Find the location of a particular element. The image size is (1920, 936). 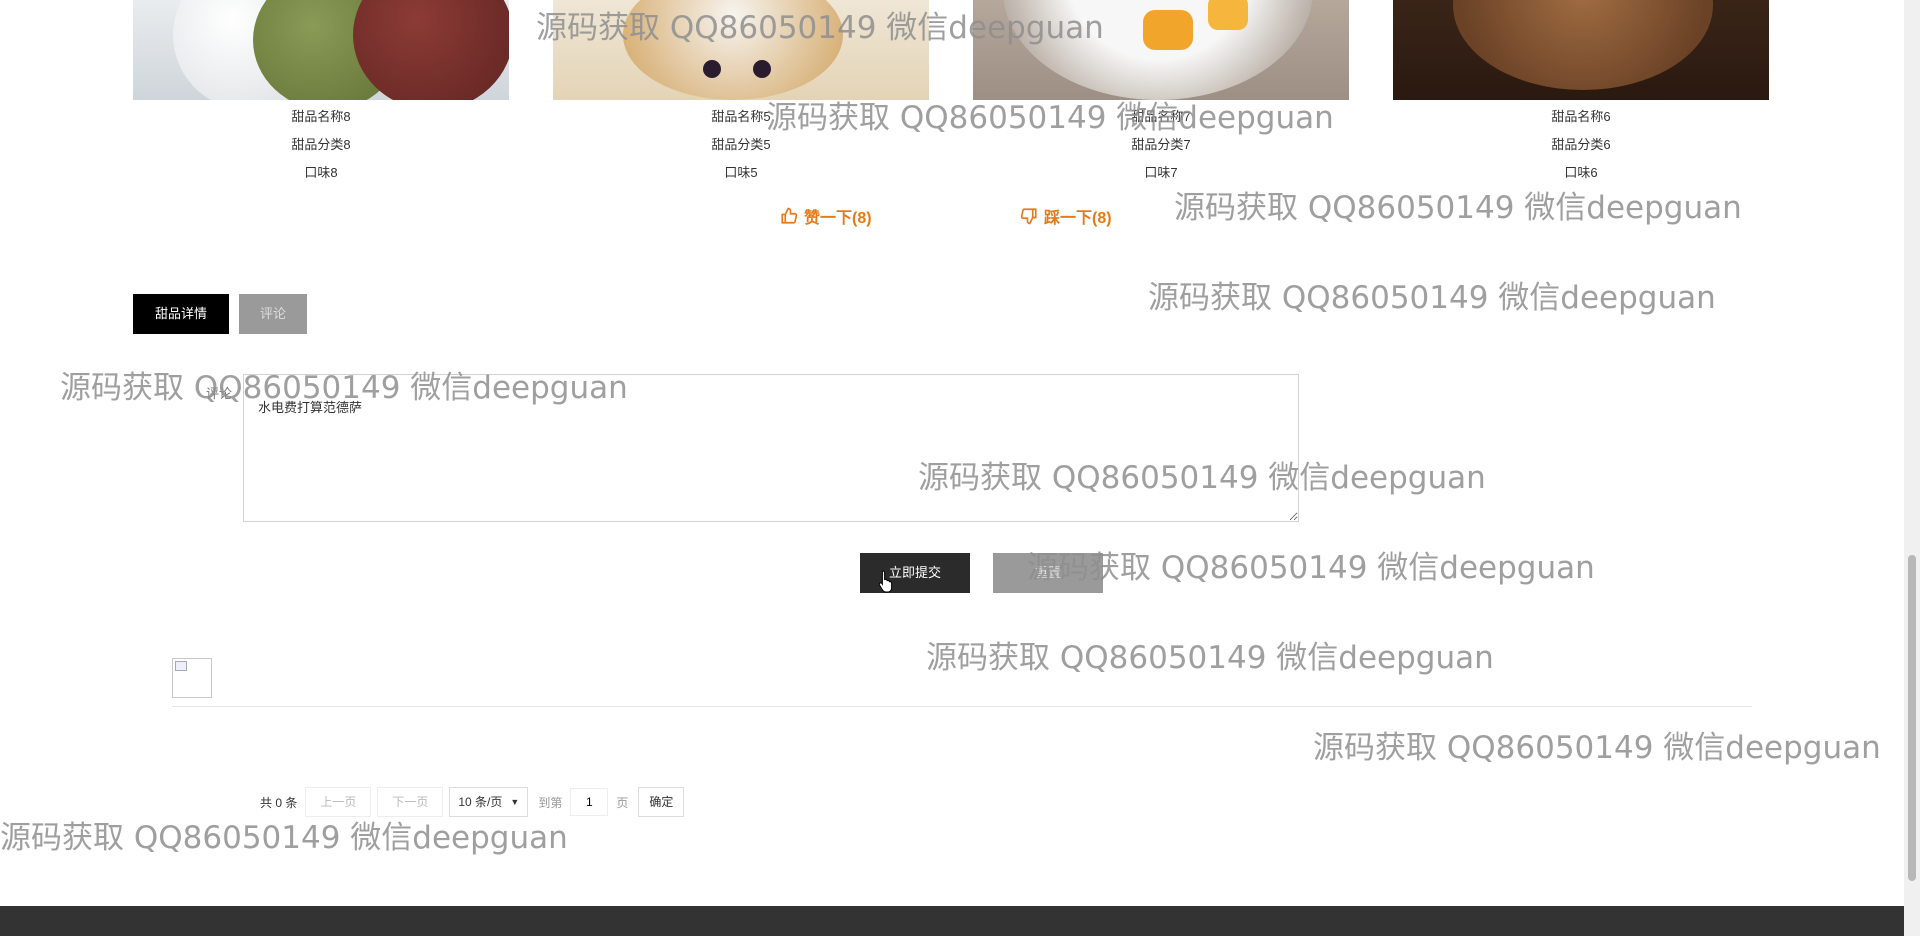

avatar is located at coordinates (192, 678).